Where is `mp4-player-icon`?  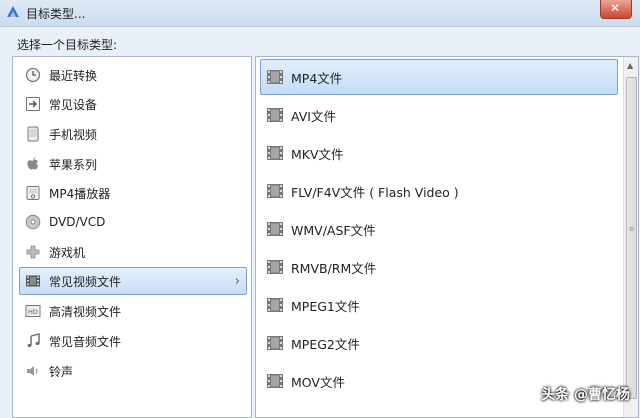 mp4-player-icon is located at coordinates (33, 193).